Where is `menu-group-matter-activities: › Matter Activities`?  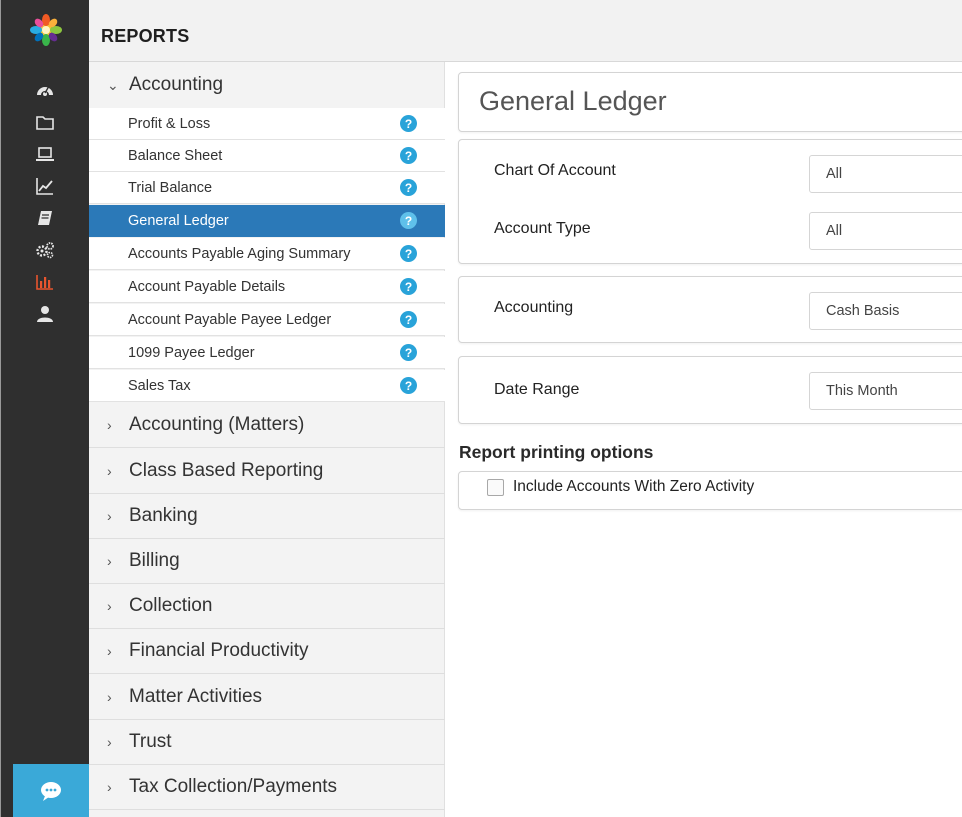 menu-group-matter-activities: › Matter Activities is located at coordinates (267, 697).